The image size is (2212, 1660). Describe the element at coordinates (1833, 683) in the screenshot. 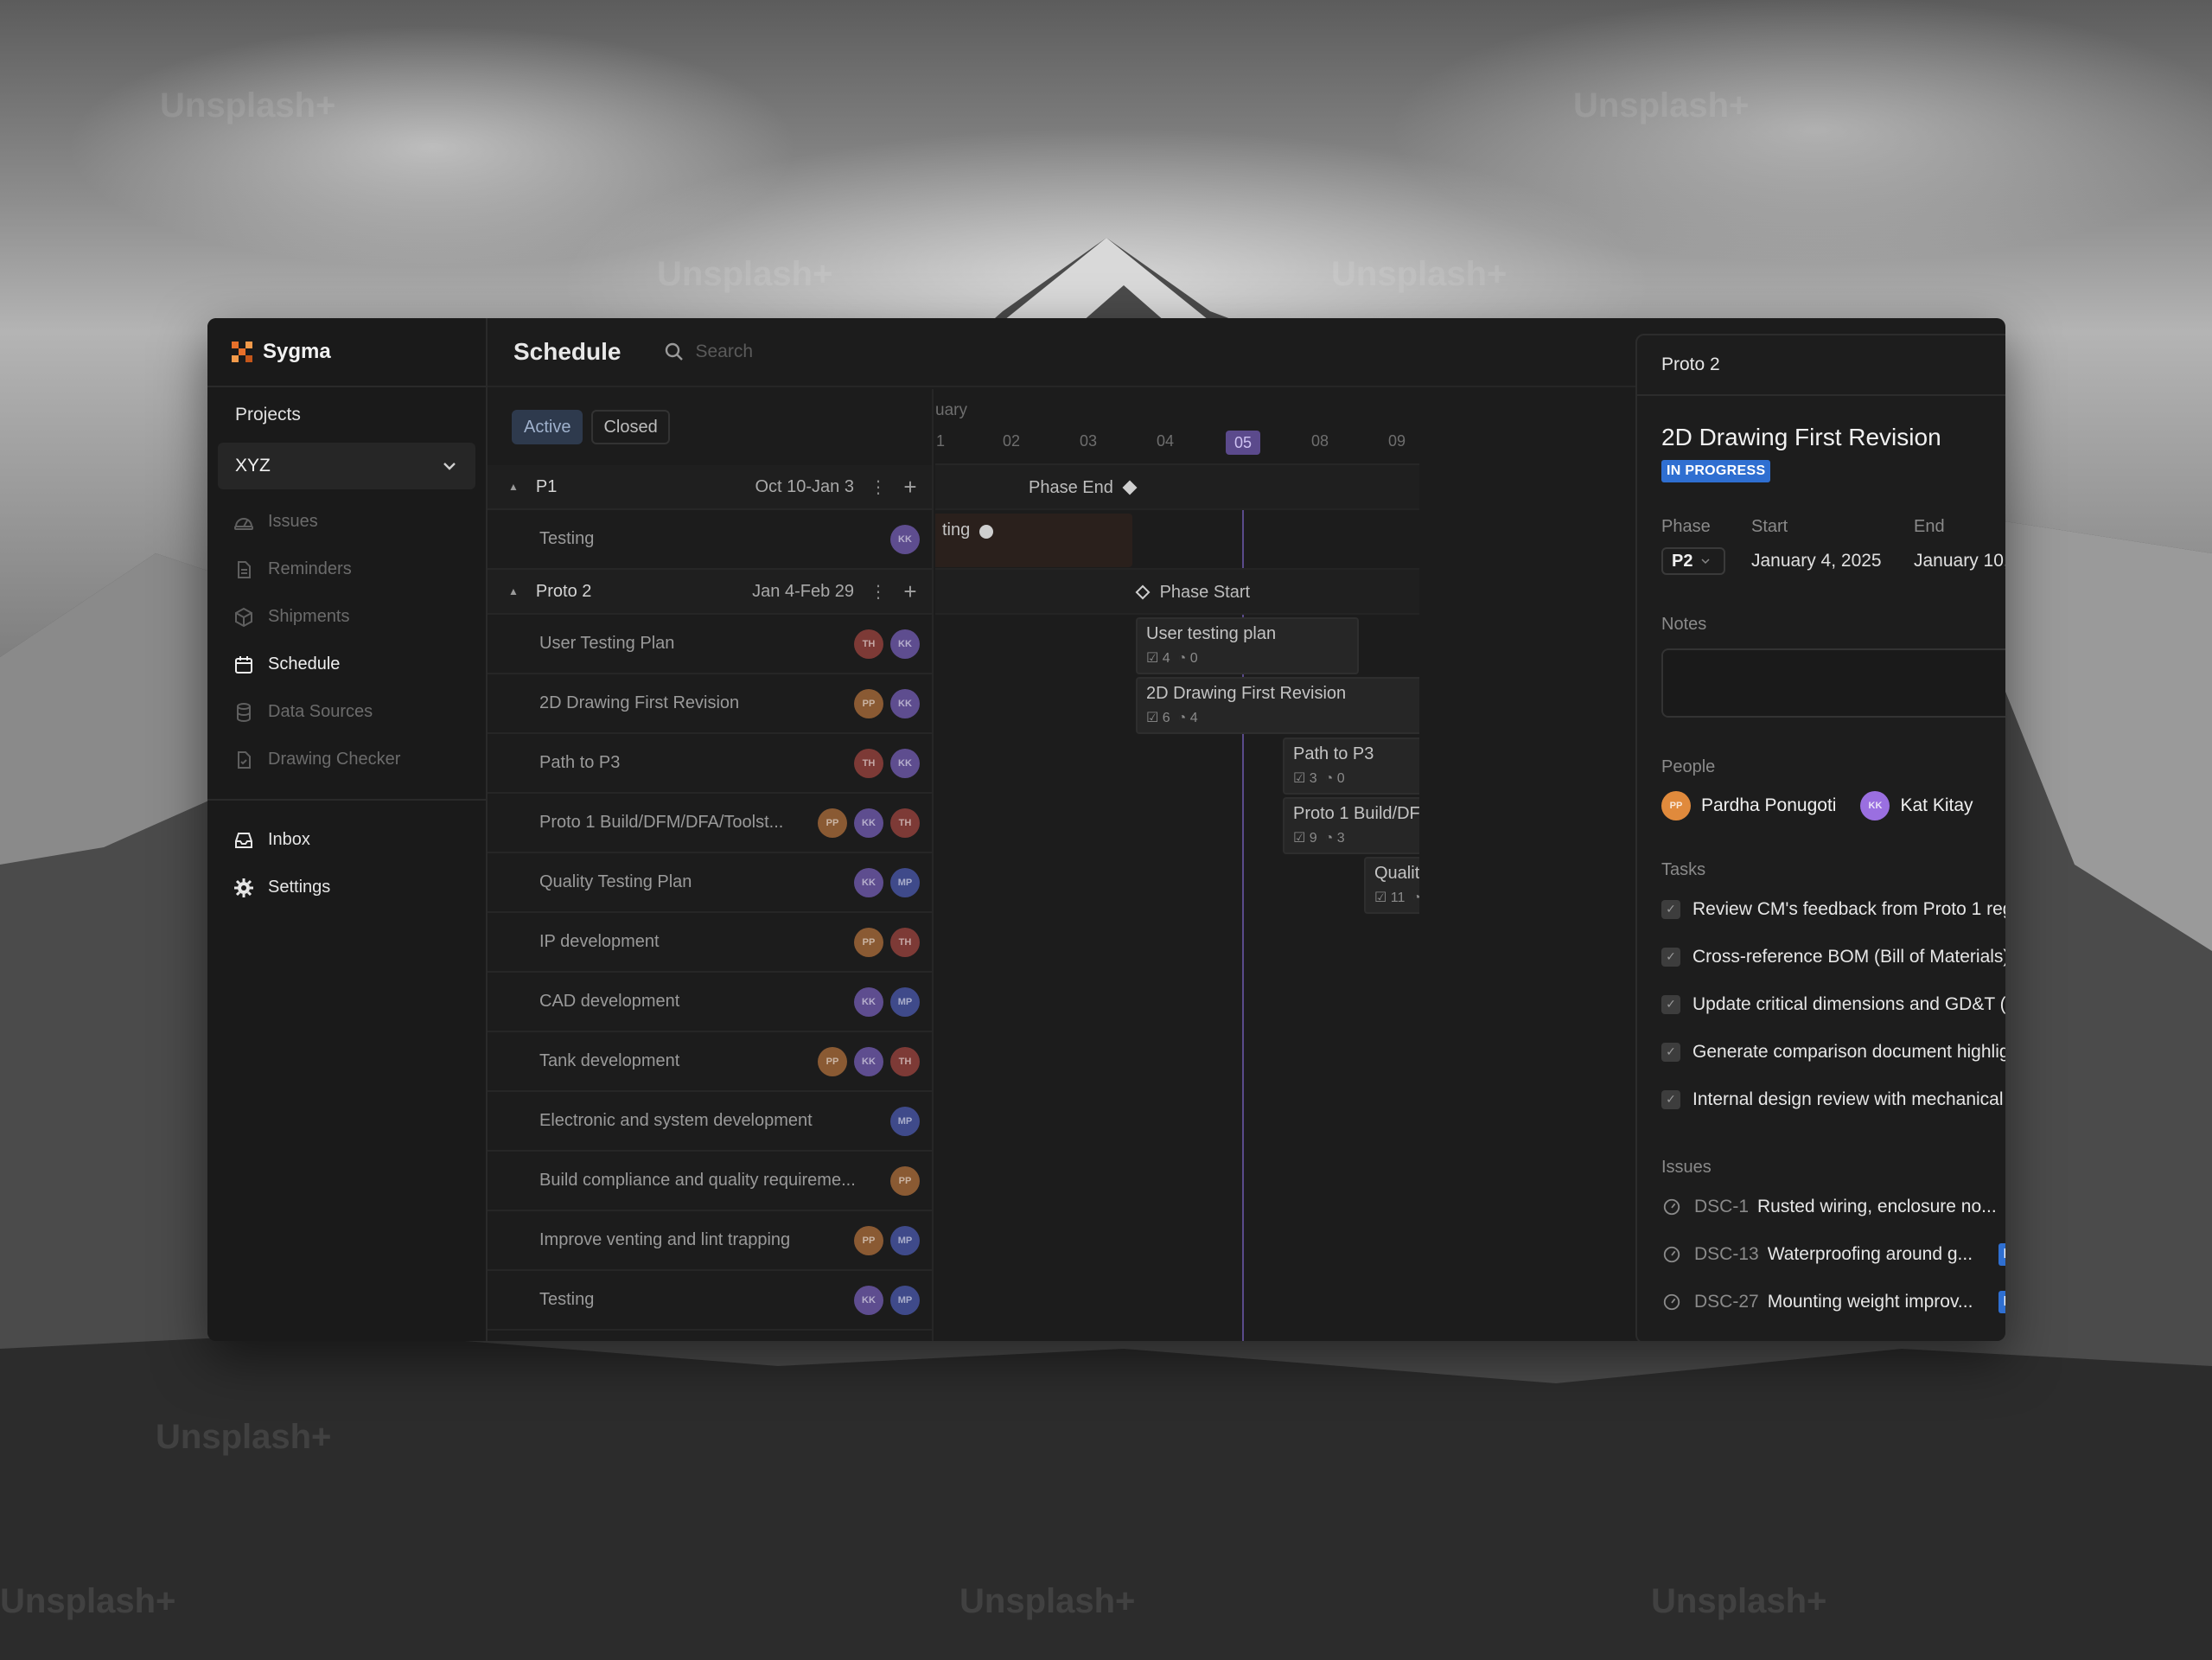

I see `notes-input` at that location.